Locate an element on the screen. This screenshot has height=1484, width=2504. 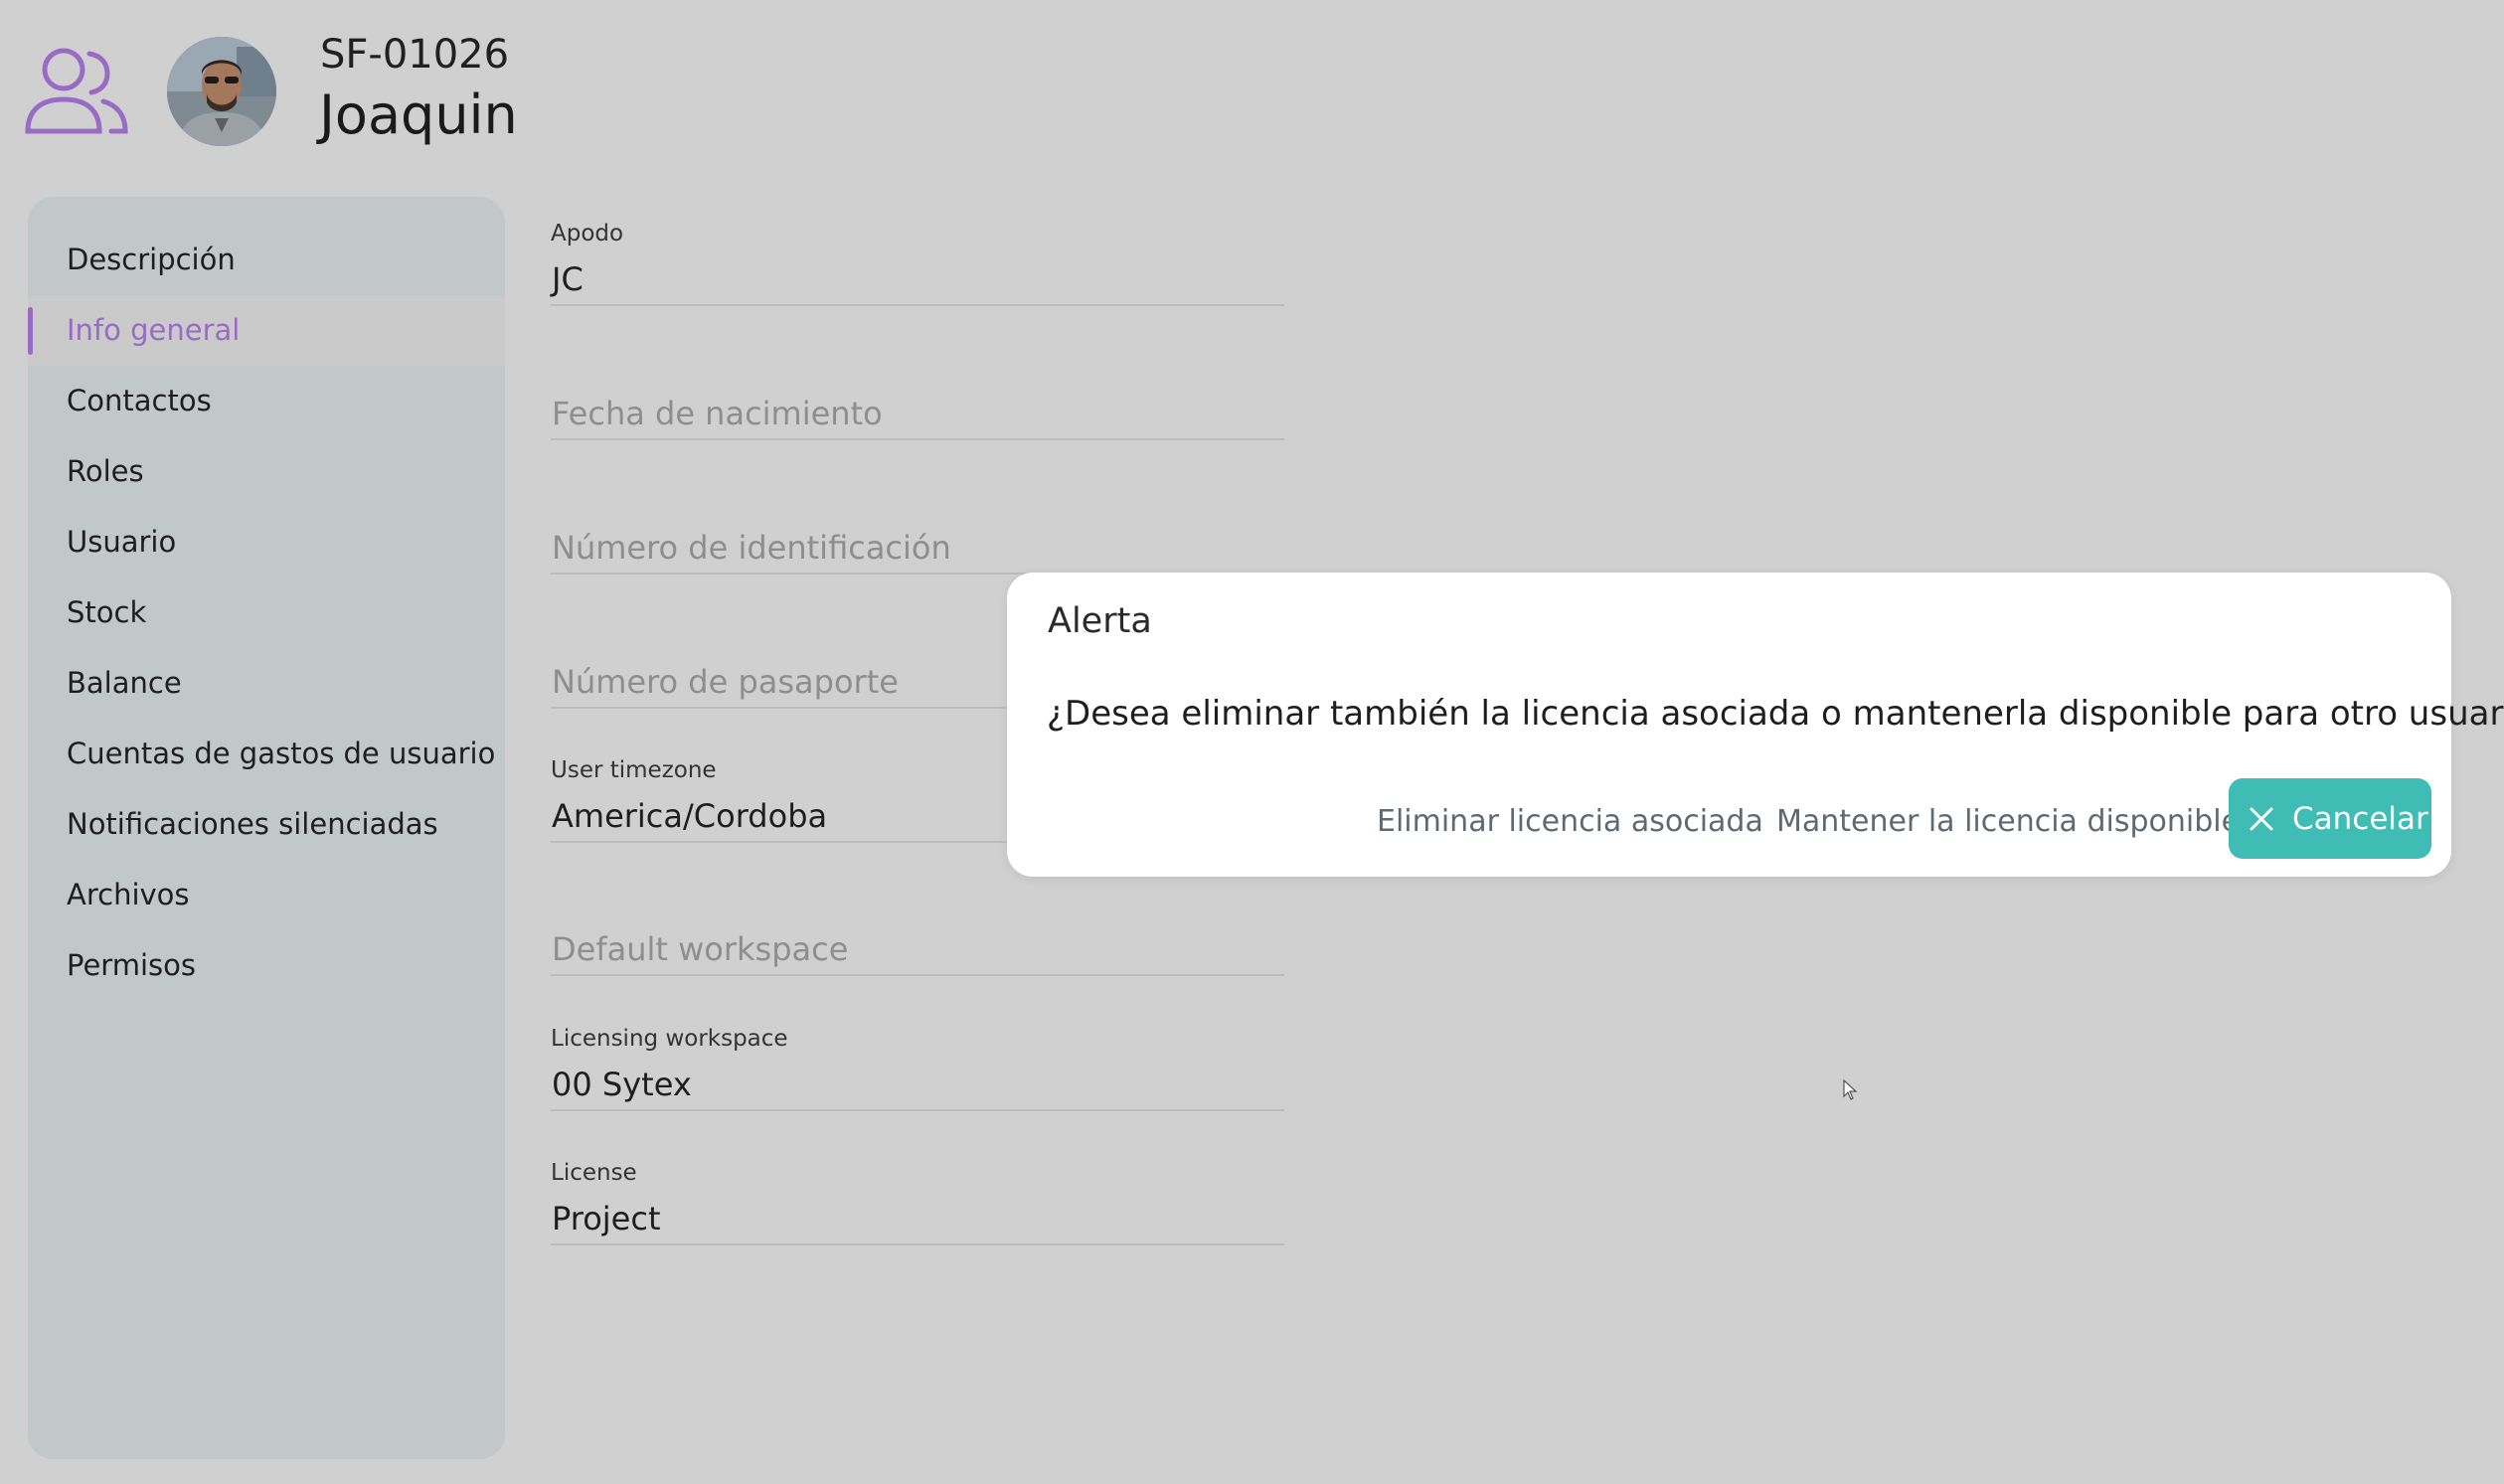
sidebar-item-archivos: Archivos is located at coordinates (266, 895).